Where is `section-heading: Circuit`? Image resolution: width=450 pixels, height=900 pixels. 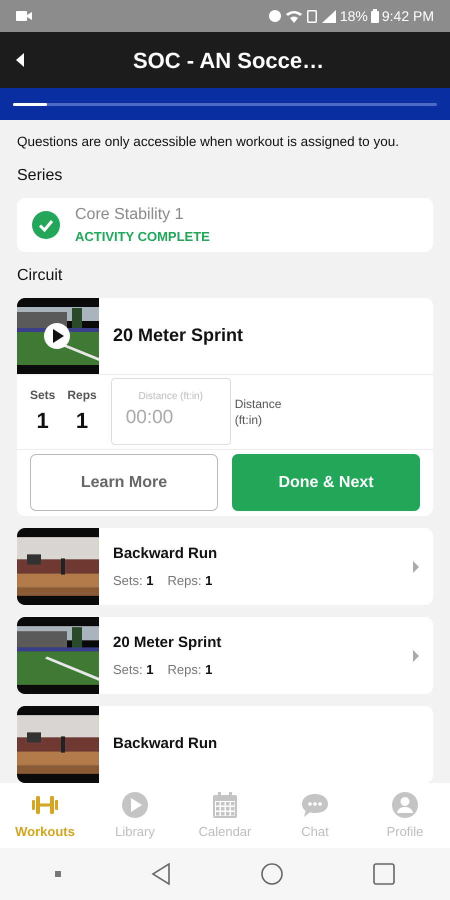 section-heading: Circuit is located at coordinates (40, 276).